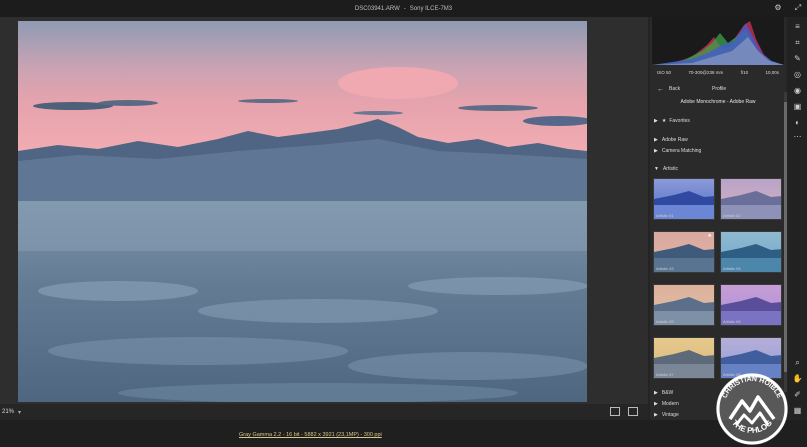  What do you see at coordinates (797, 394) in the screenshot?
I see `color-sampler-icon: ✐` at bounding box center [797, 394].